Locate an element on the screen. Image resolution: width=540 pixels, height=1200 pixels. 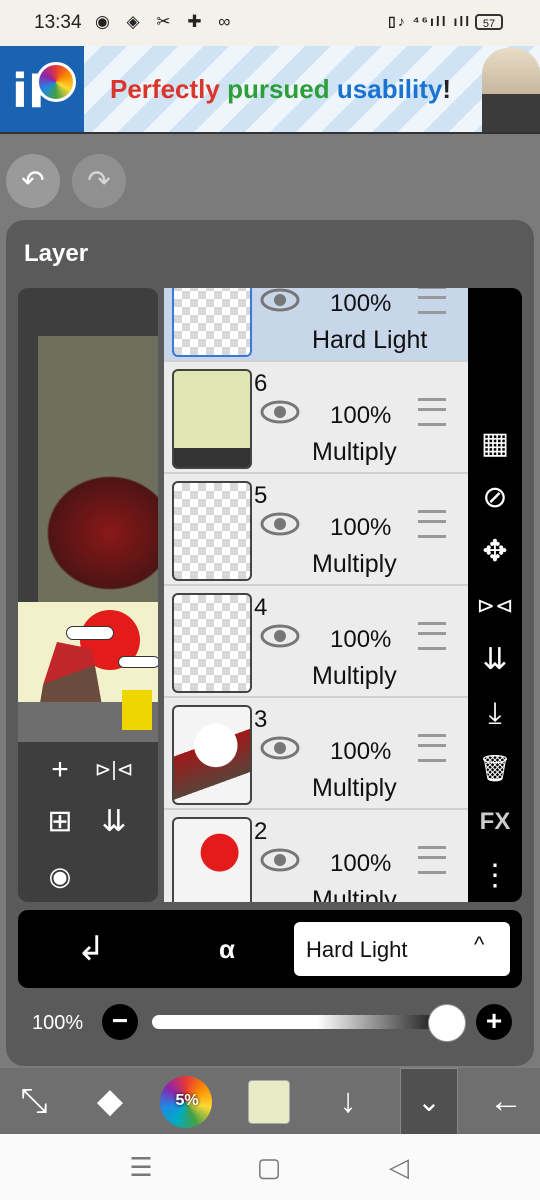
color-wheel-logo-icon is located at coordinates (56, 82).